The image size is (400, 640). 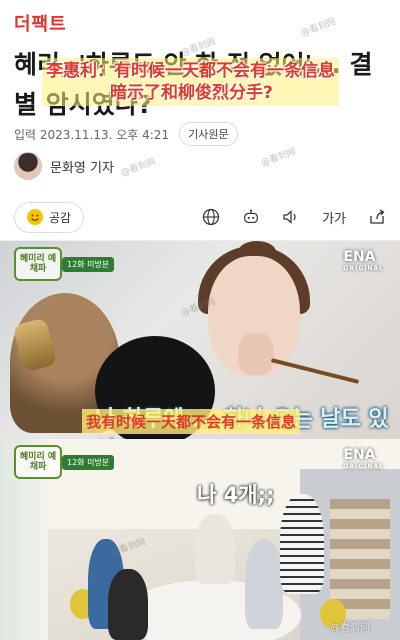 I want to click on action-bar: 공감 가가, so click(x=200, y=217).